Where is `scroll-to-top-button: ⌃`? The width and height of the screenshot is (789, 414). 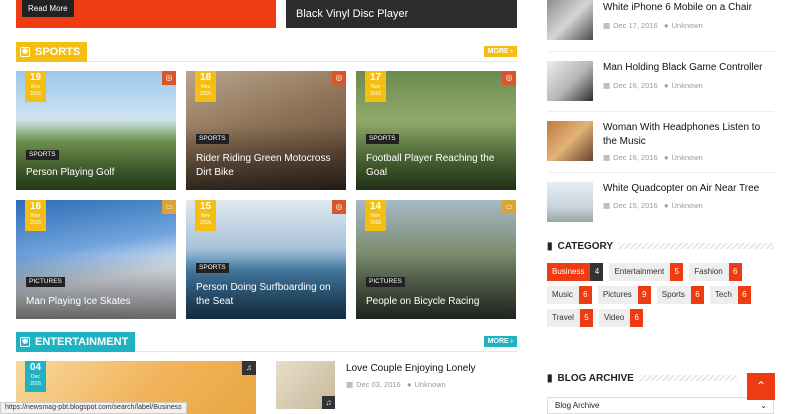
scroll-to-top-button: ⌃ is located at coordinates (761, 386).